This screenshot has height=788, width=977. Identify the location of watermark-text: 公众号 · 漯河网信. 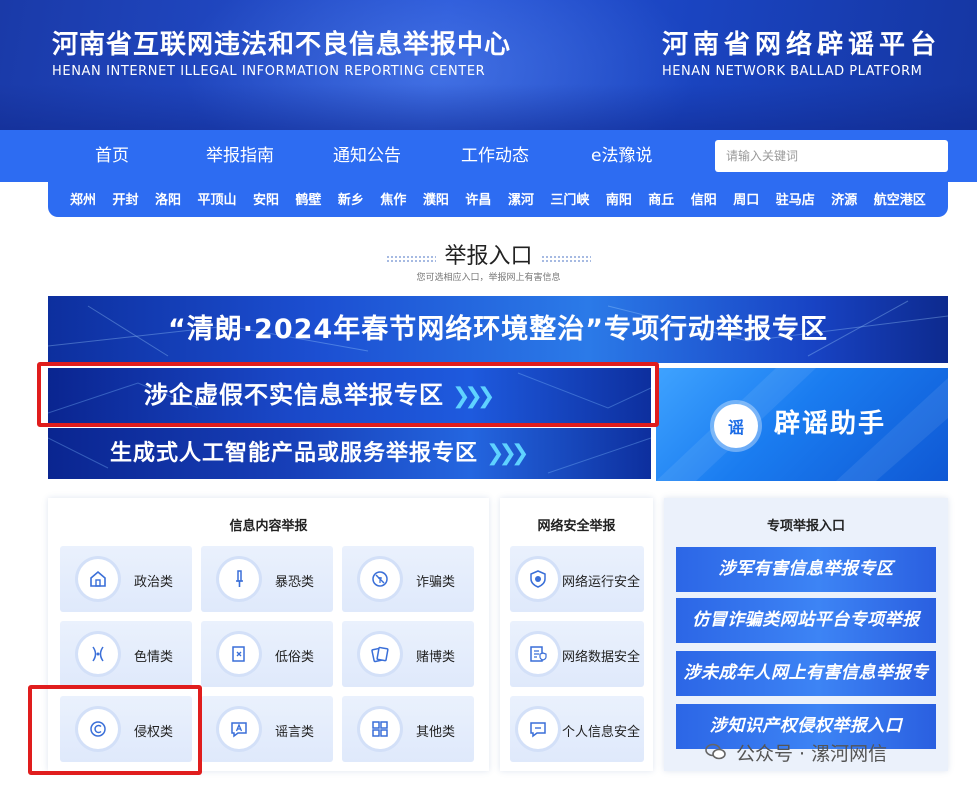
(812, 753).